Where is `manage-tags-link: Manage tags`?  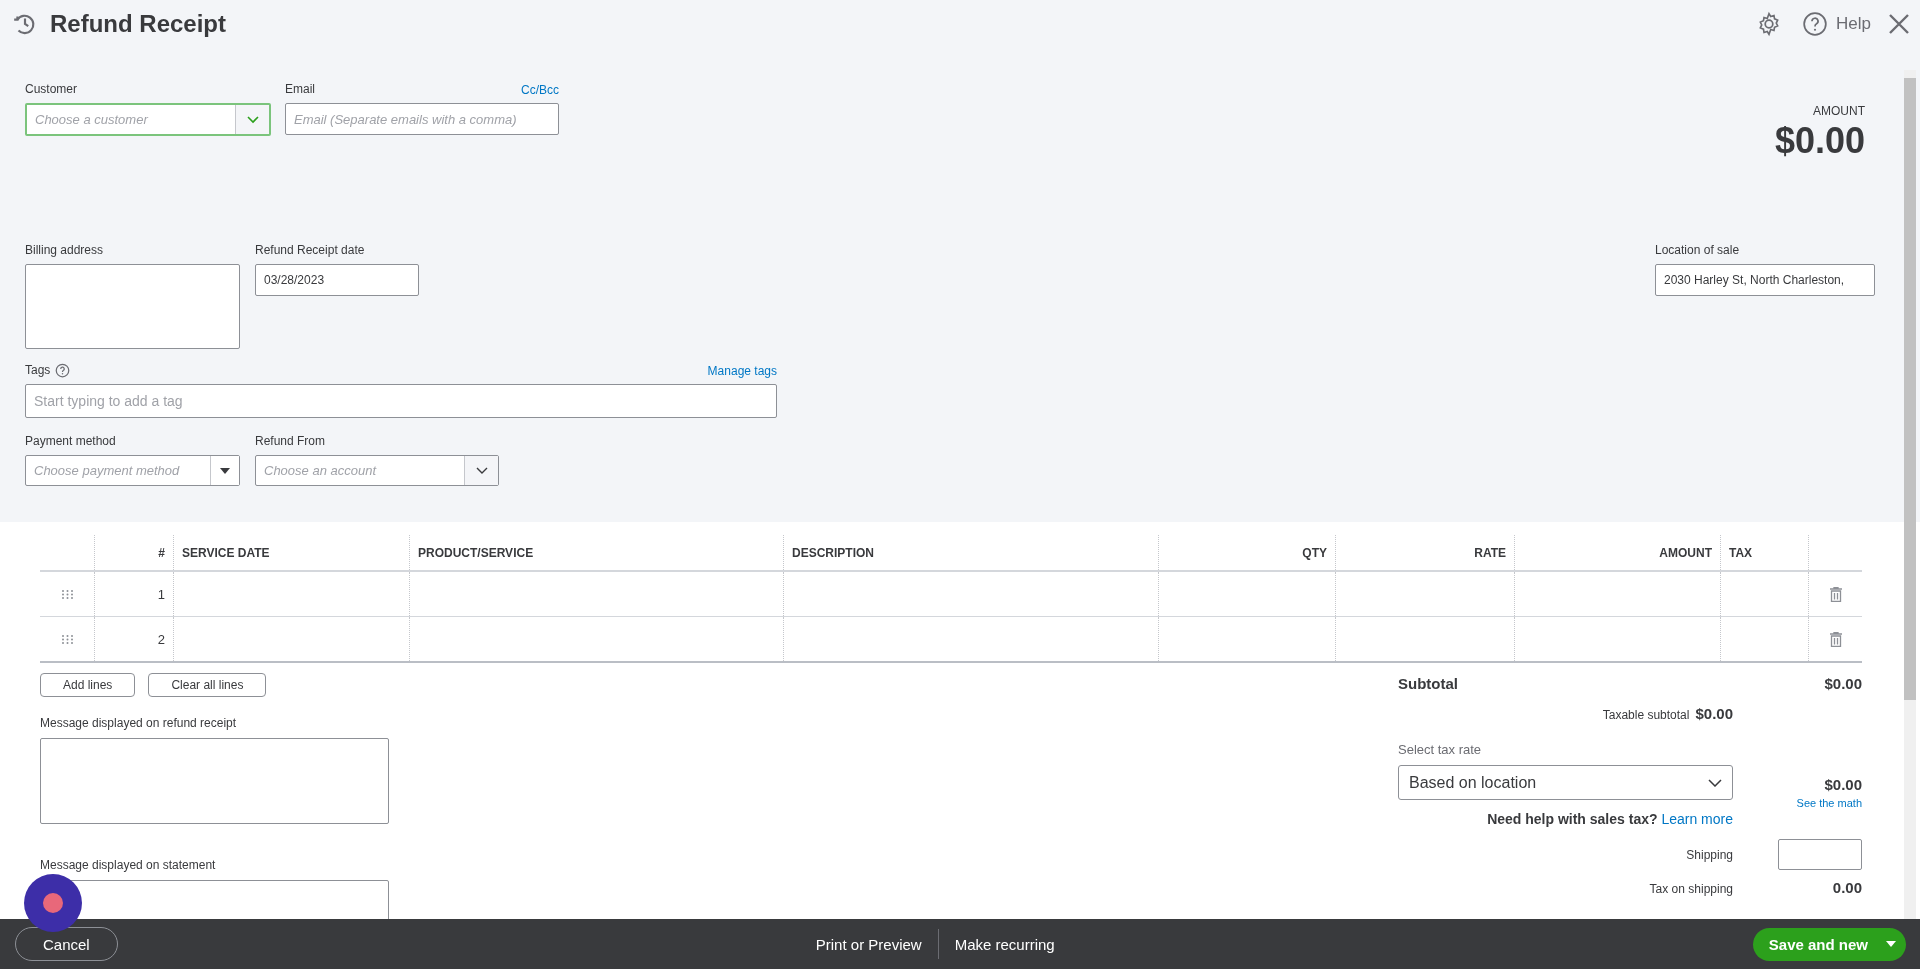 manage-tags-link: Manage tags is located at coordinates (742, 370).